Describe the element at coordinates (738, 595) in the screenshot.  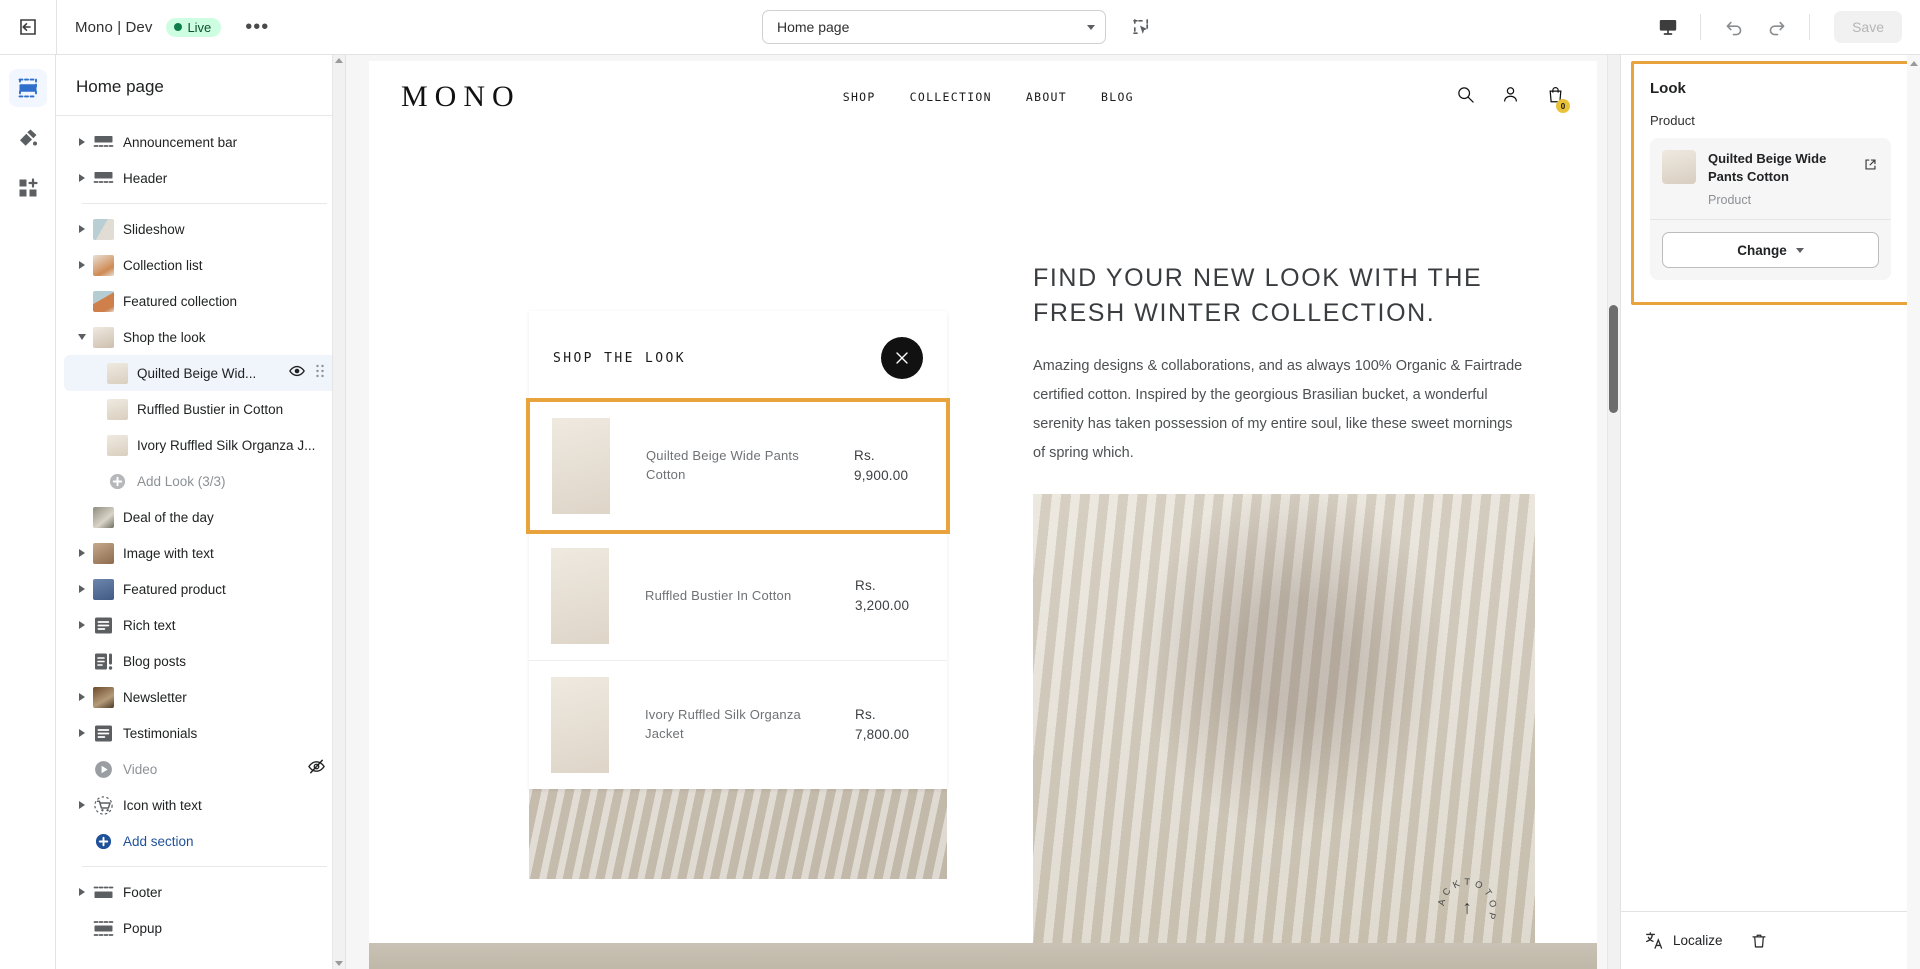
I see `shop-the-look-item: Ruffled Bustier In Cotton Rs. 3,200.00` at that location.